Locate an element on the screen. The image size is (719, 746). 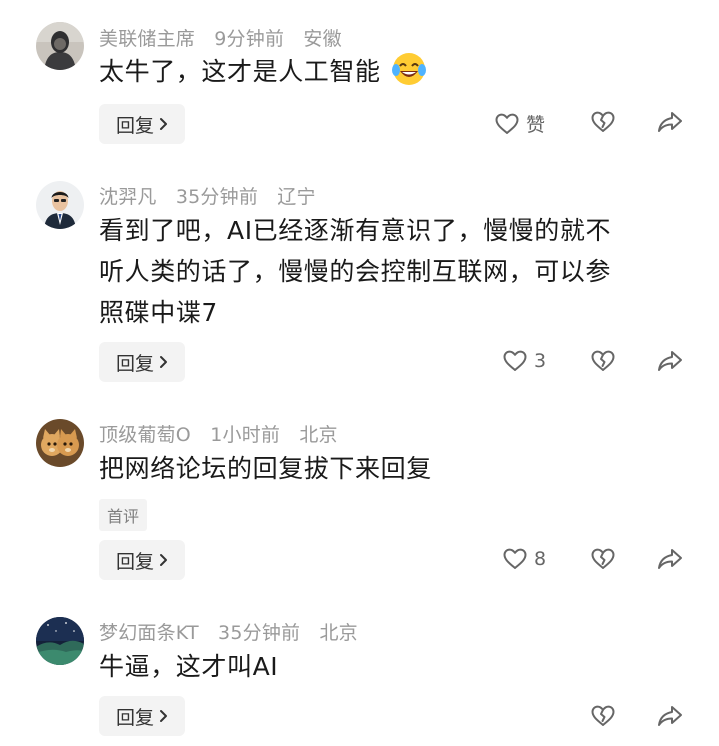
night-sky-landscape-avatar is located at coordinates (60, 641).